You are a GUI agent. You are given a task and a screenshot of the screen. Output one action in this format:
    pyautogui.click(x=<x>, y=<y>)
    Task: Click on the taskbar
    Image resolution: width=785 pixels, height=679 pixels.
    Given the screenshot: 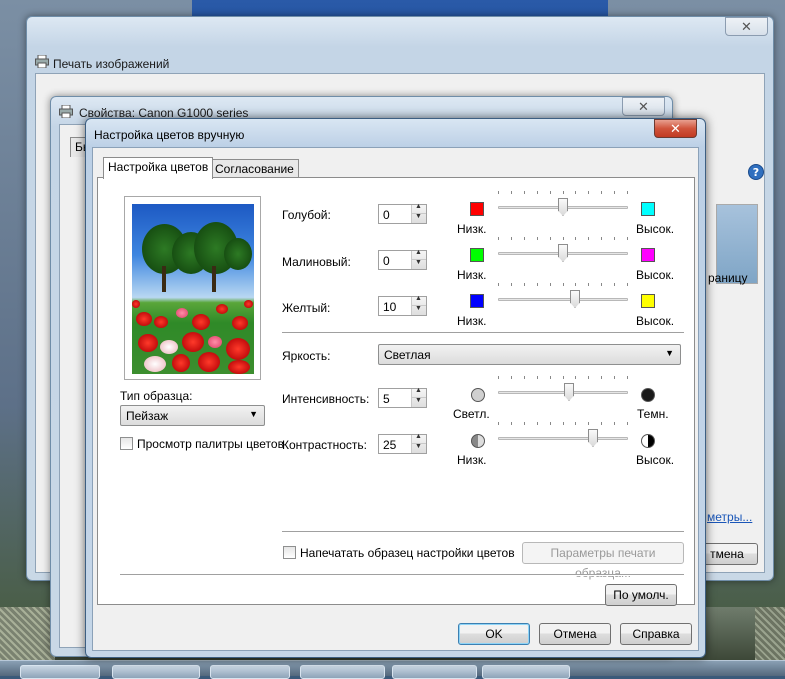 What is the action you would take?
    pyautogui.click(x=392, y=669)
    